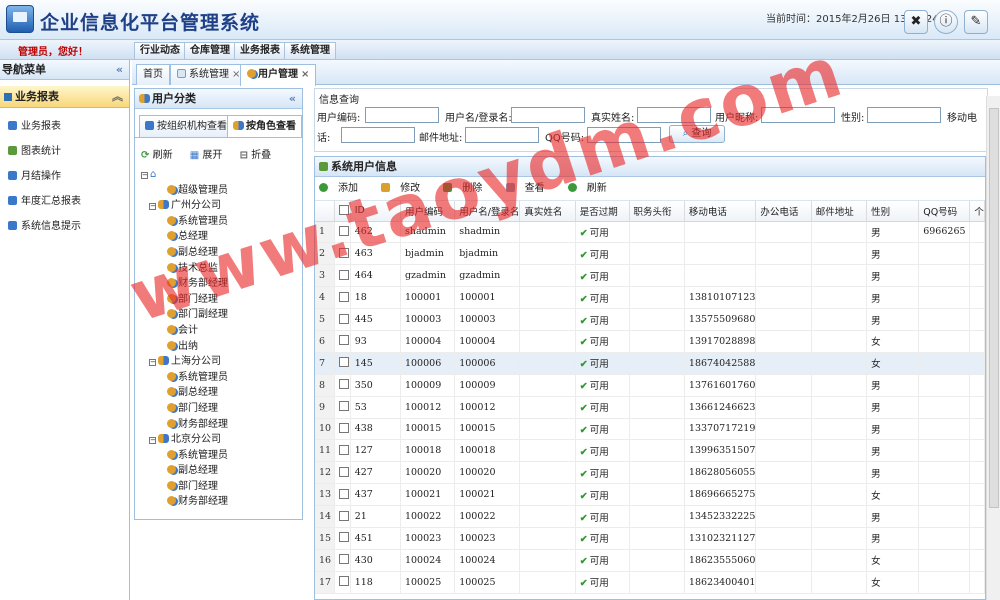 This screenshot has width=1000, height=600. Describe the element at coordinates (402, 115) in the screenshot. I see `user-code-input` at that location.